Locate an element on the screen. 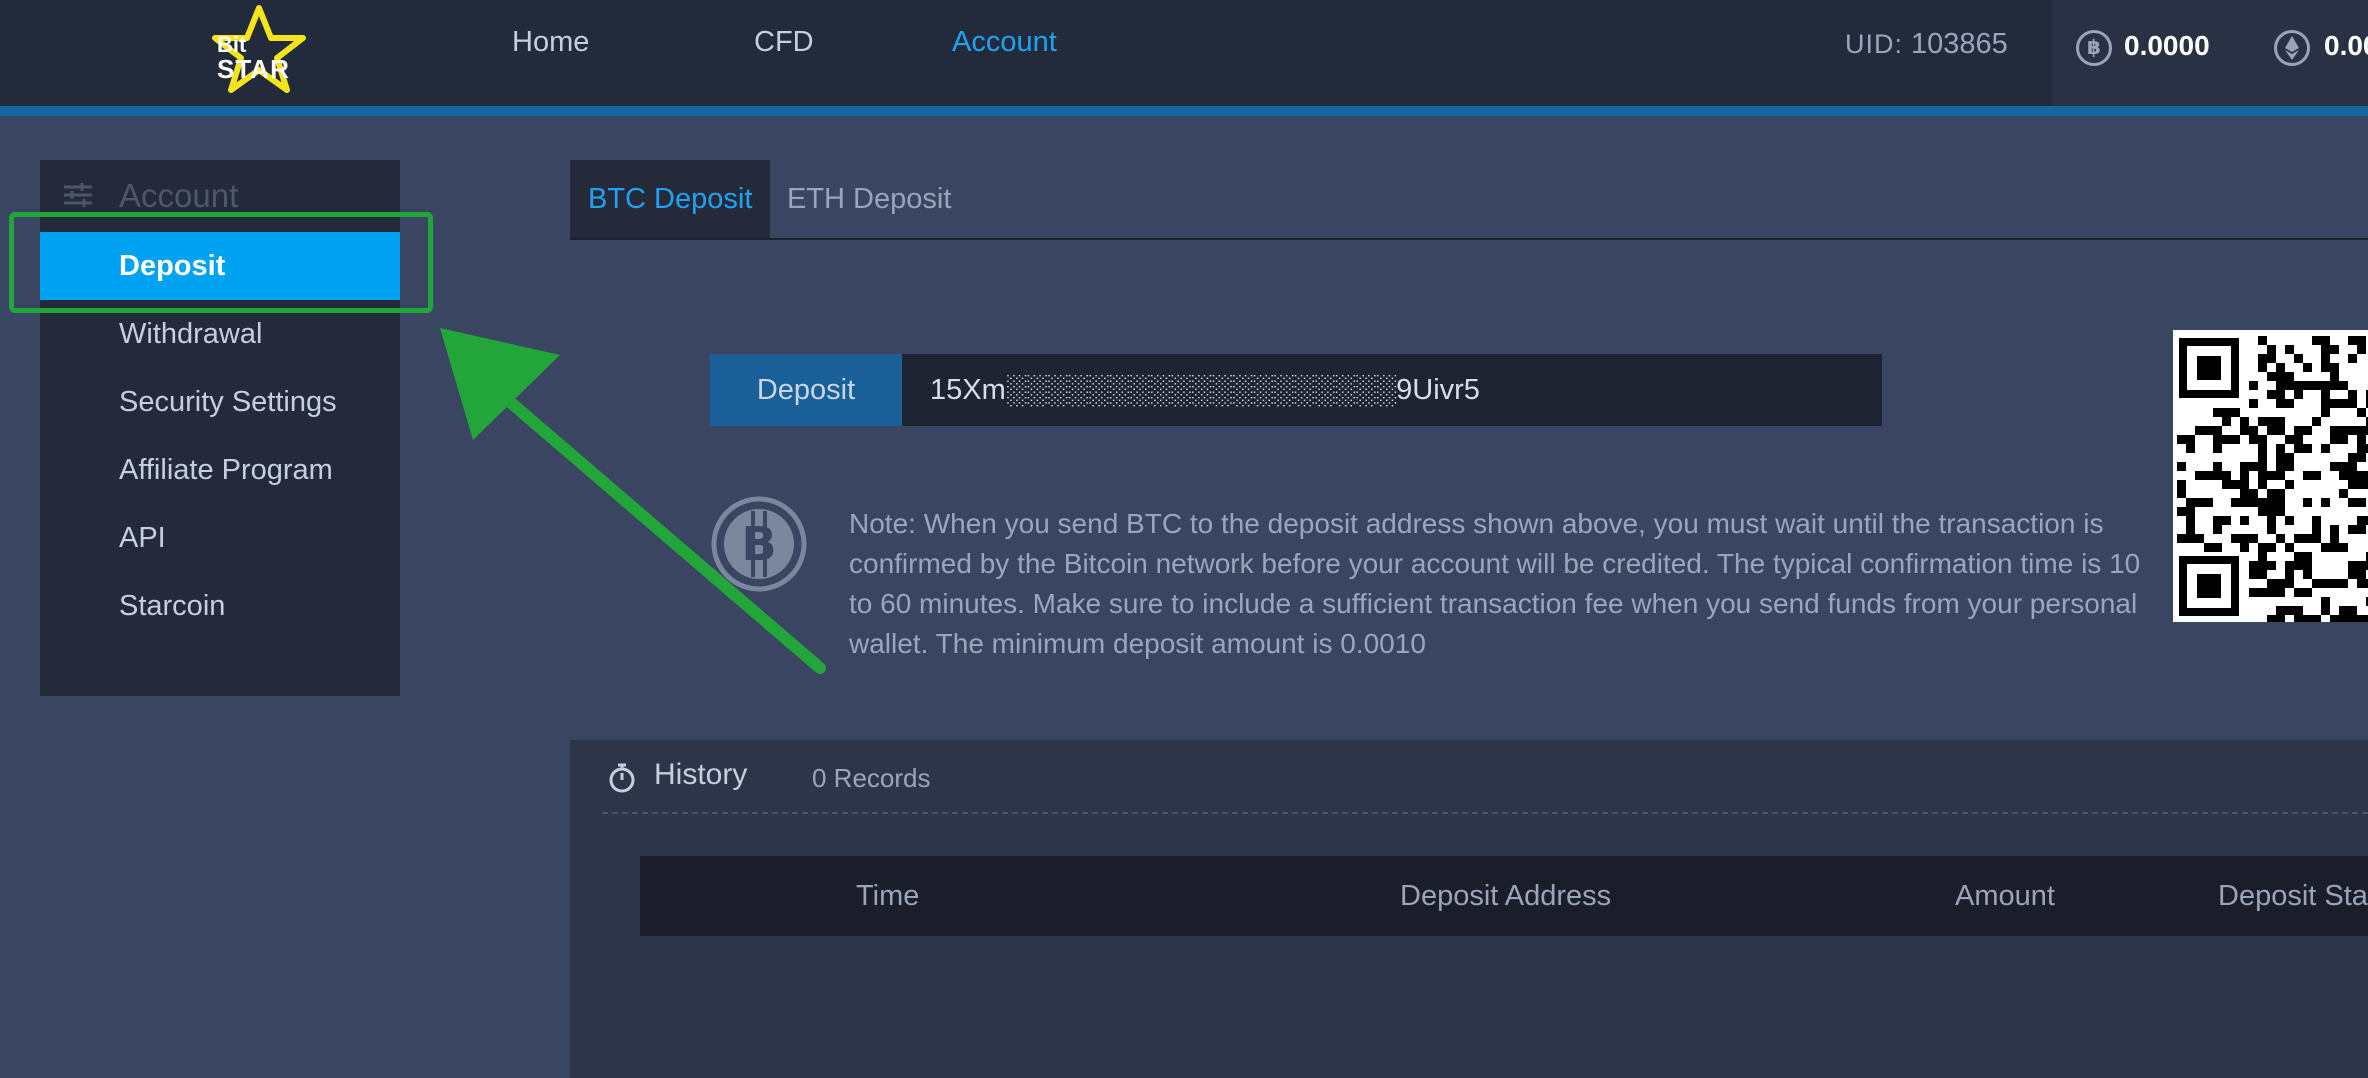  deposit-address-field: 15Xm░░░░░░░░░░░░░░░░░░░9Uivr5 is located at coordinates (1392, 390).